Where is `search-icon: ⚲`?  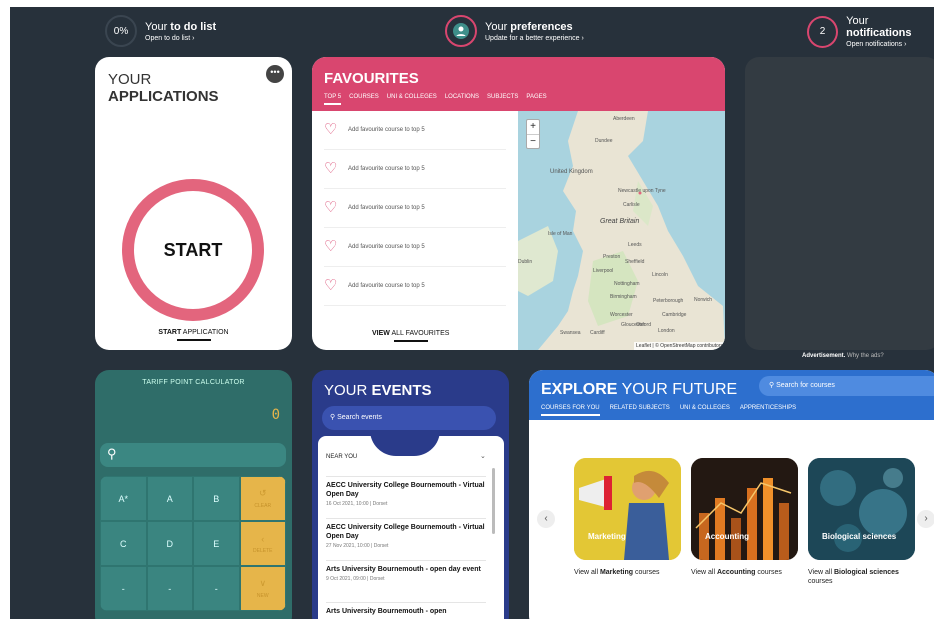 search-icon: ⚲ is located at coordinates (193, 455).